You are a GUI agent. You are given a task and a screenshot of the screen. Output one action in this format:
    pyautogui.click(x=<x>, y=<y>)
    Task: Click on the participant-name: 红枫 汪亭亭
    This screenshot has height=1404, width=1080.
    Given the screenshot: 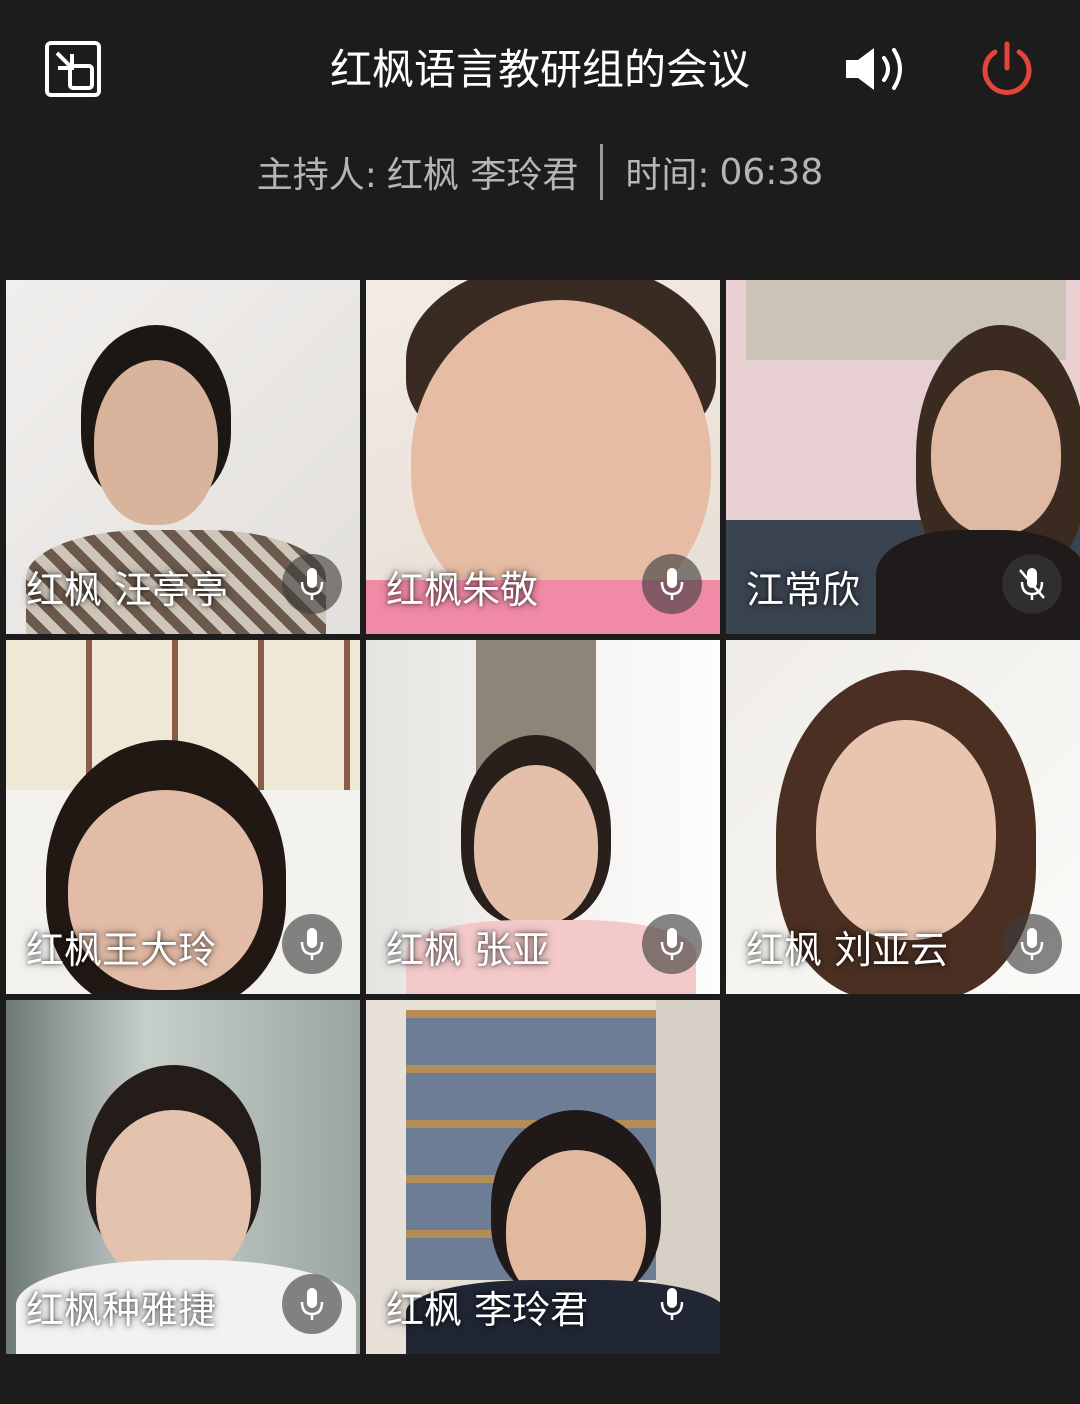 What is the action you would take?
    pyautogui.click(x=127, y=590)
    